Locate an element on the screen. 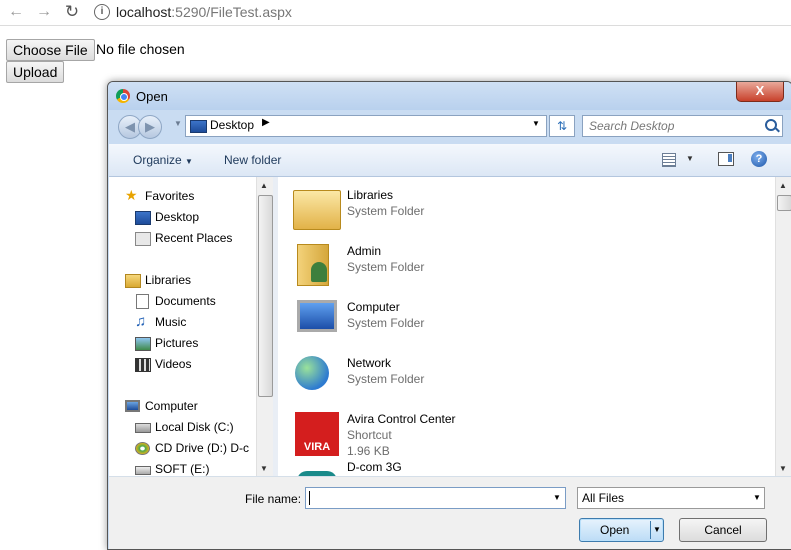 The height and width of the screenshot is (550, 791). search-icon is located at coordinates (771, 125).